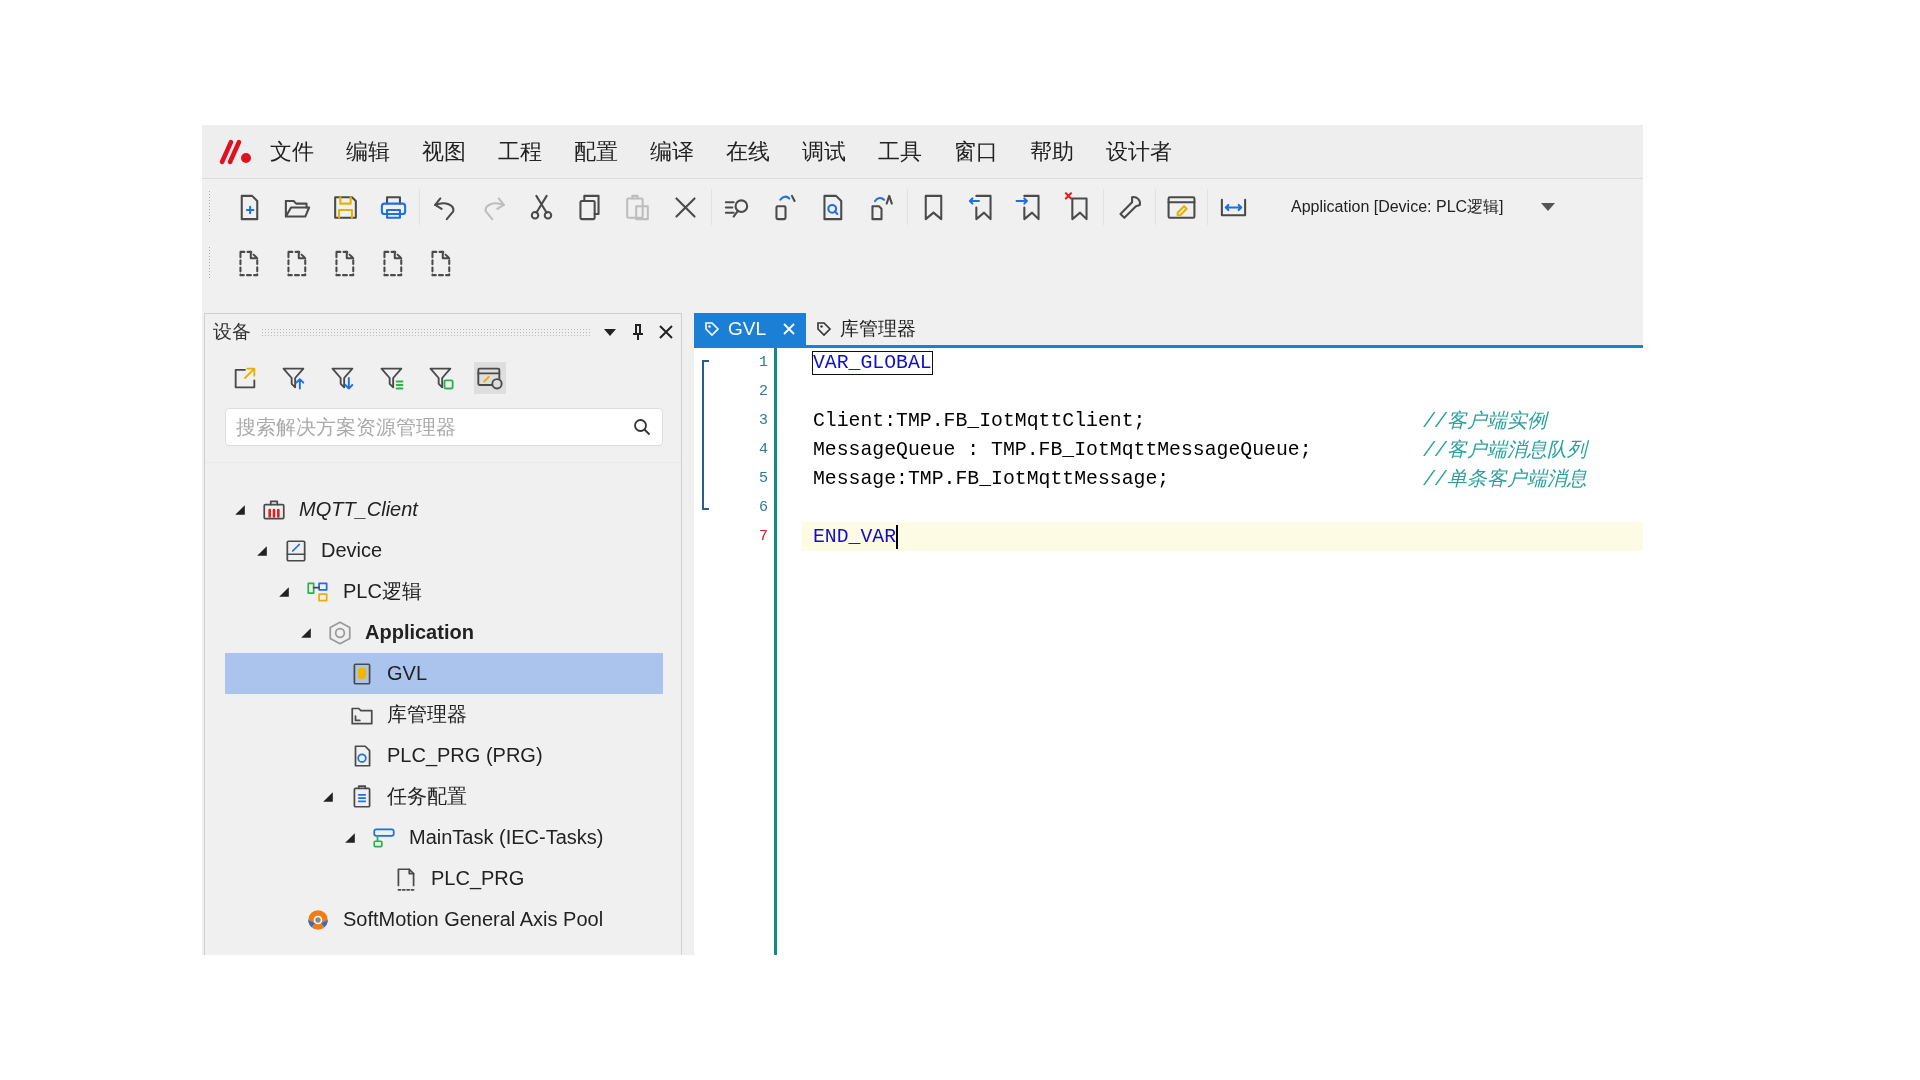 The height and width of the screenshot is (1080, 1920). What do you see at coordinates (340, 632) in the screenshot?
I see `hexagon-icon` at bounding box center [340, 632].